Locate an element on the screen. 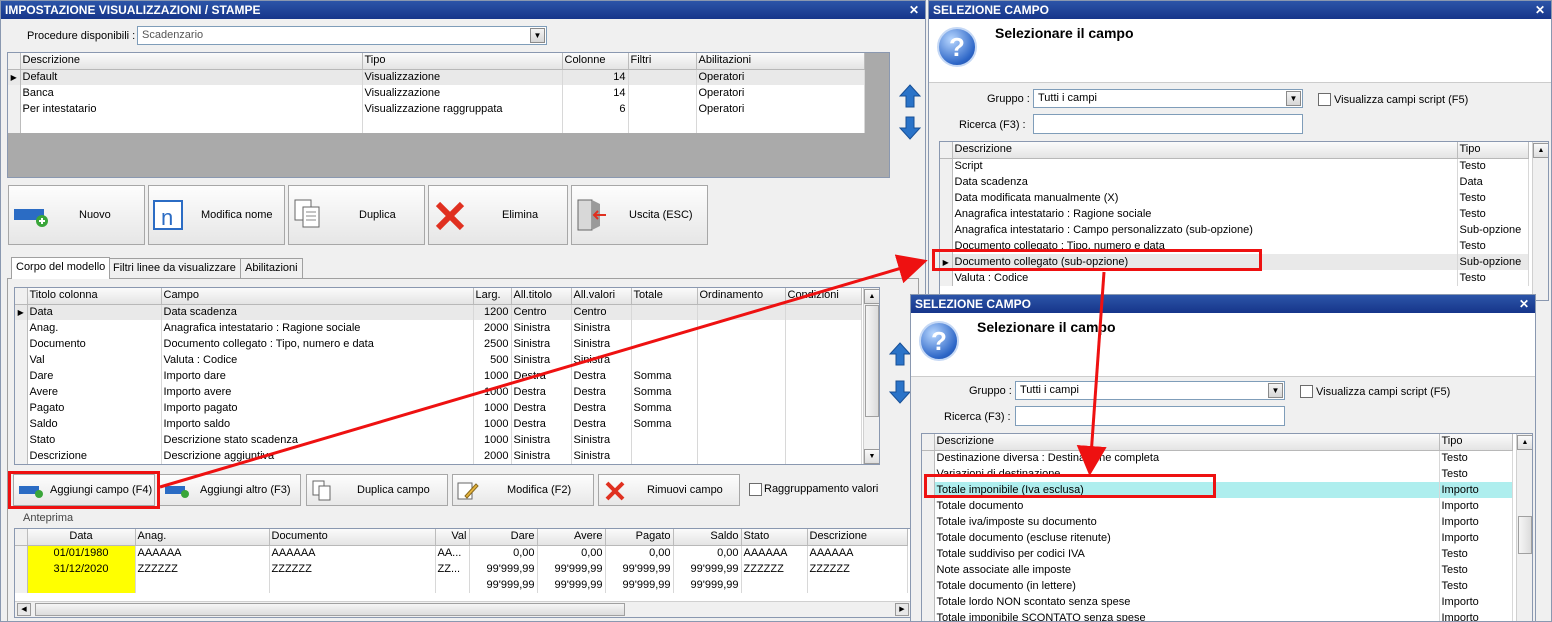  modifica-nome-button: n Modifica nome is located at coordinates (216, 215).